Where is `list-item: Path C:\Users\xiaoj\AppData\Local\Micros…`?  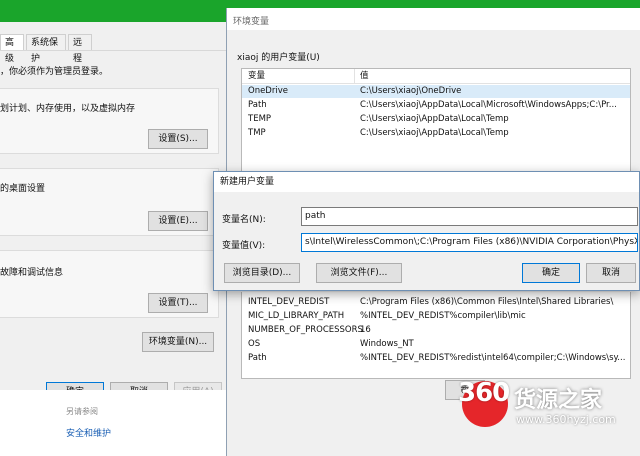 list-item: Path C:\Users\xiaoj\AppData\Local\Micros… is located at coordinates (436, 105).